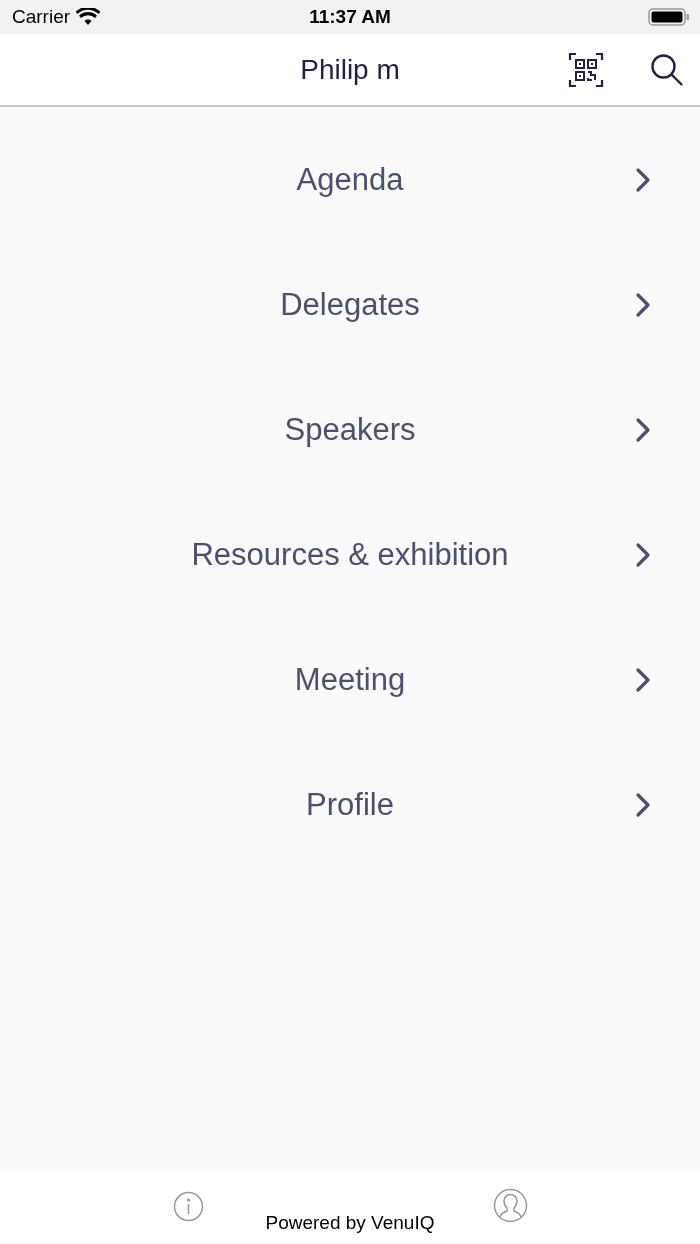  Describe the element at coordinates (350, 804) in the screenshot. I see `menu-item: Profile` at that location.